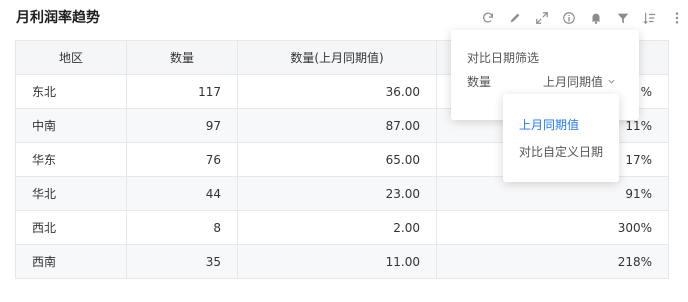  Describe the element at coordinates (71, 227) in the screenshot. I see `cell-region: 西北` at that location.